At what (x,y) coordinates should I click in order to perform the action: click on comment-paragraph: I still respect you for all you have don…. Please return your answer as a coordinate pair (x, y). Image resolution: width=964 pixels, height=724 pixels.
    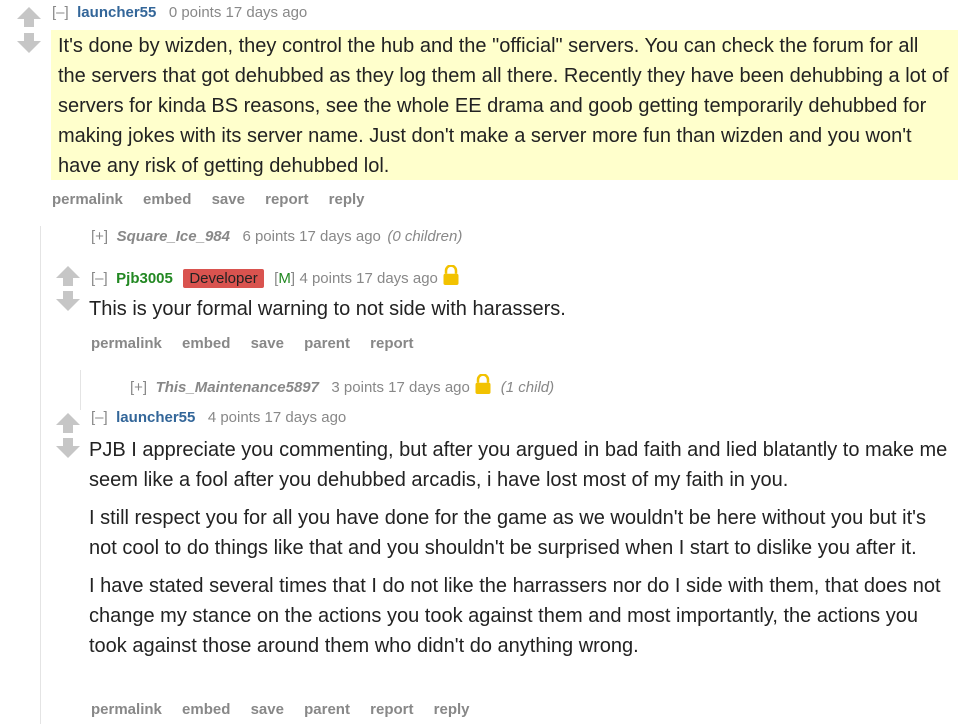
    Looking at the image, I should click on (507, 533).